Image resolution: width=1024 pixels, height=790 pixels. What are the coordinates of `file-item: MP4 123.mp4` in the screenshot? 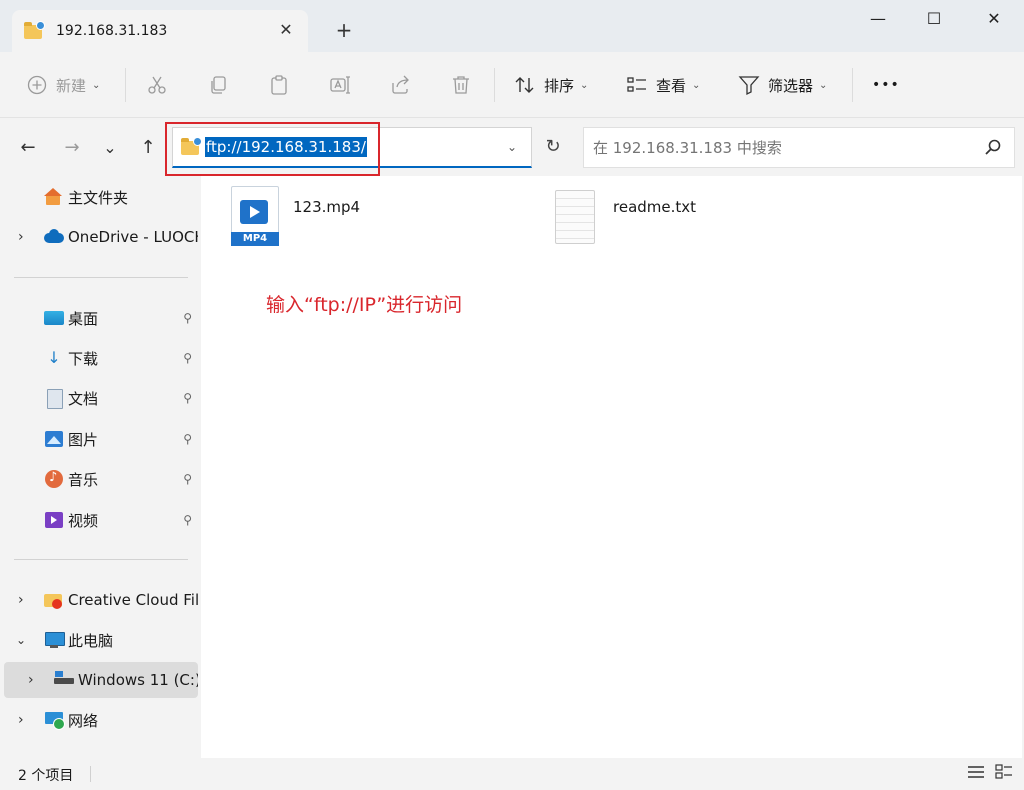 It's located at (295, 217).